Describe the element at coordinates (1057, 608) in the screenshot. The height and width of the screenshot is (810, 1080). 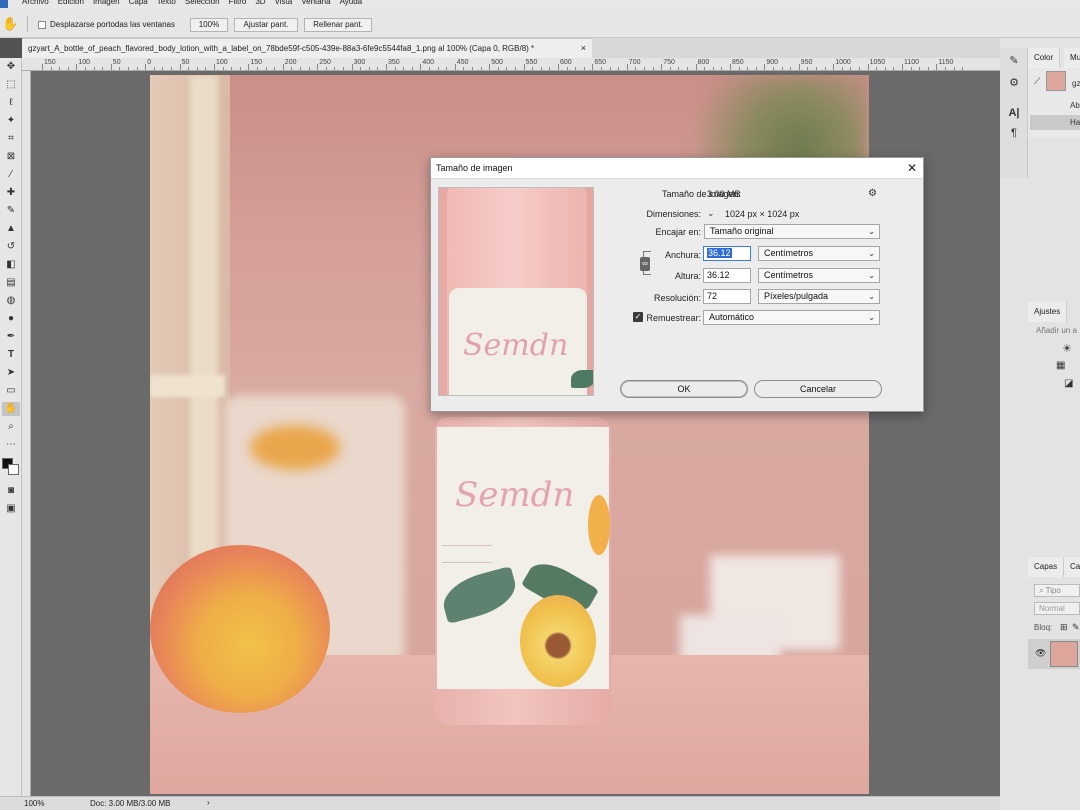
I see `blend-mode-select: Normal` at that location.